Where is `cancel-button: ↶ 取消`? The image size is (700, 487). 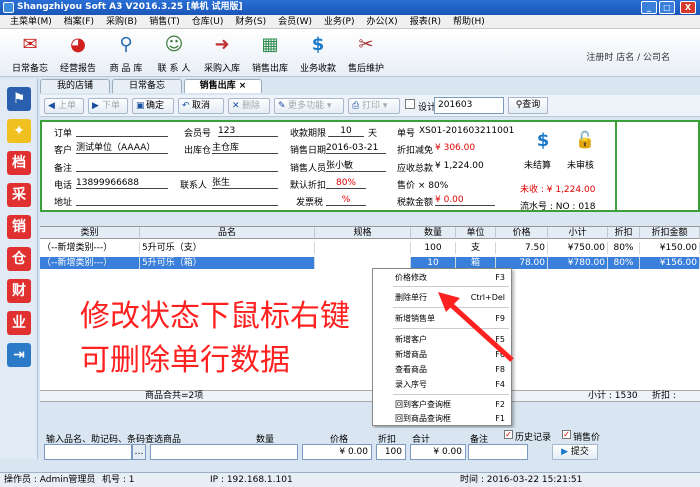
cancel-button: ↶ 取消 is located at coordinates (201, 106).